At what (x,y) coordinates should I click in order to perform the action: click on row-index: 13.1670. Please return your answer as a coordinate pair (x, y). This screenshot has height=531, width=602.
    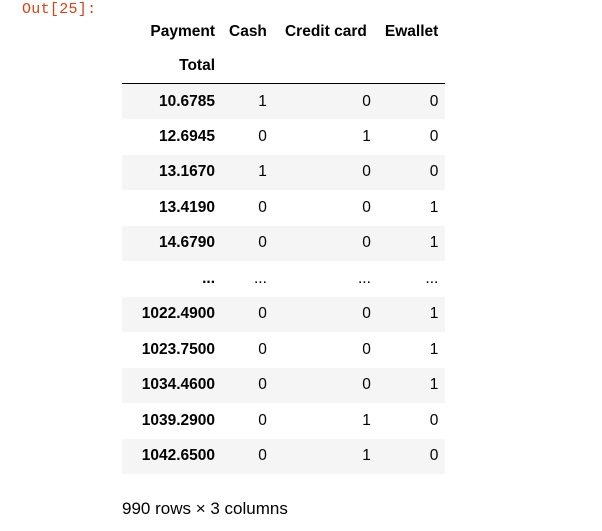
    Looking at the image, I should click on (186, 172).